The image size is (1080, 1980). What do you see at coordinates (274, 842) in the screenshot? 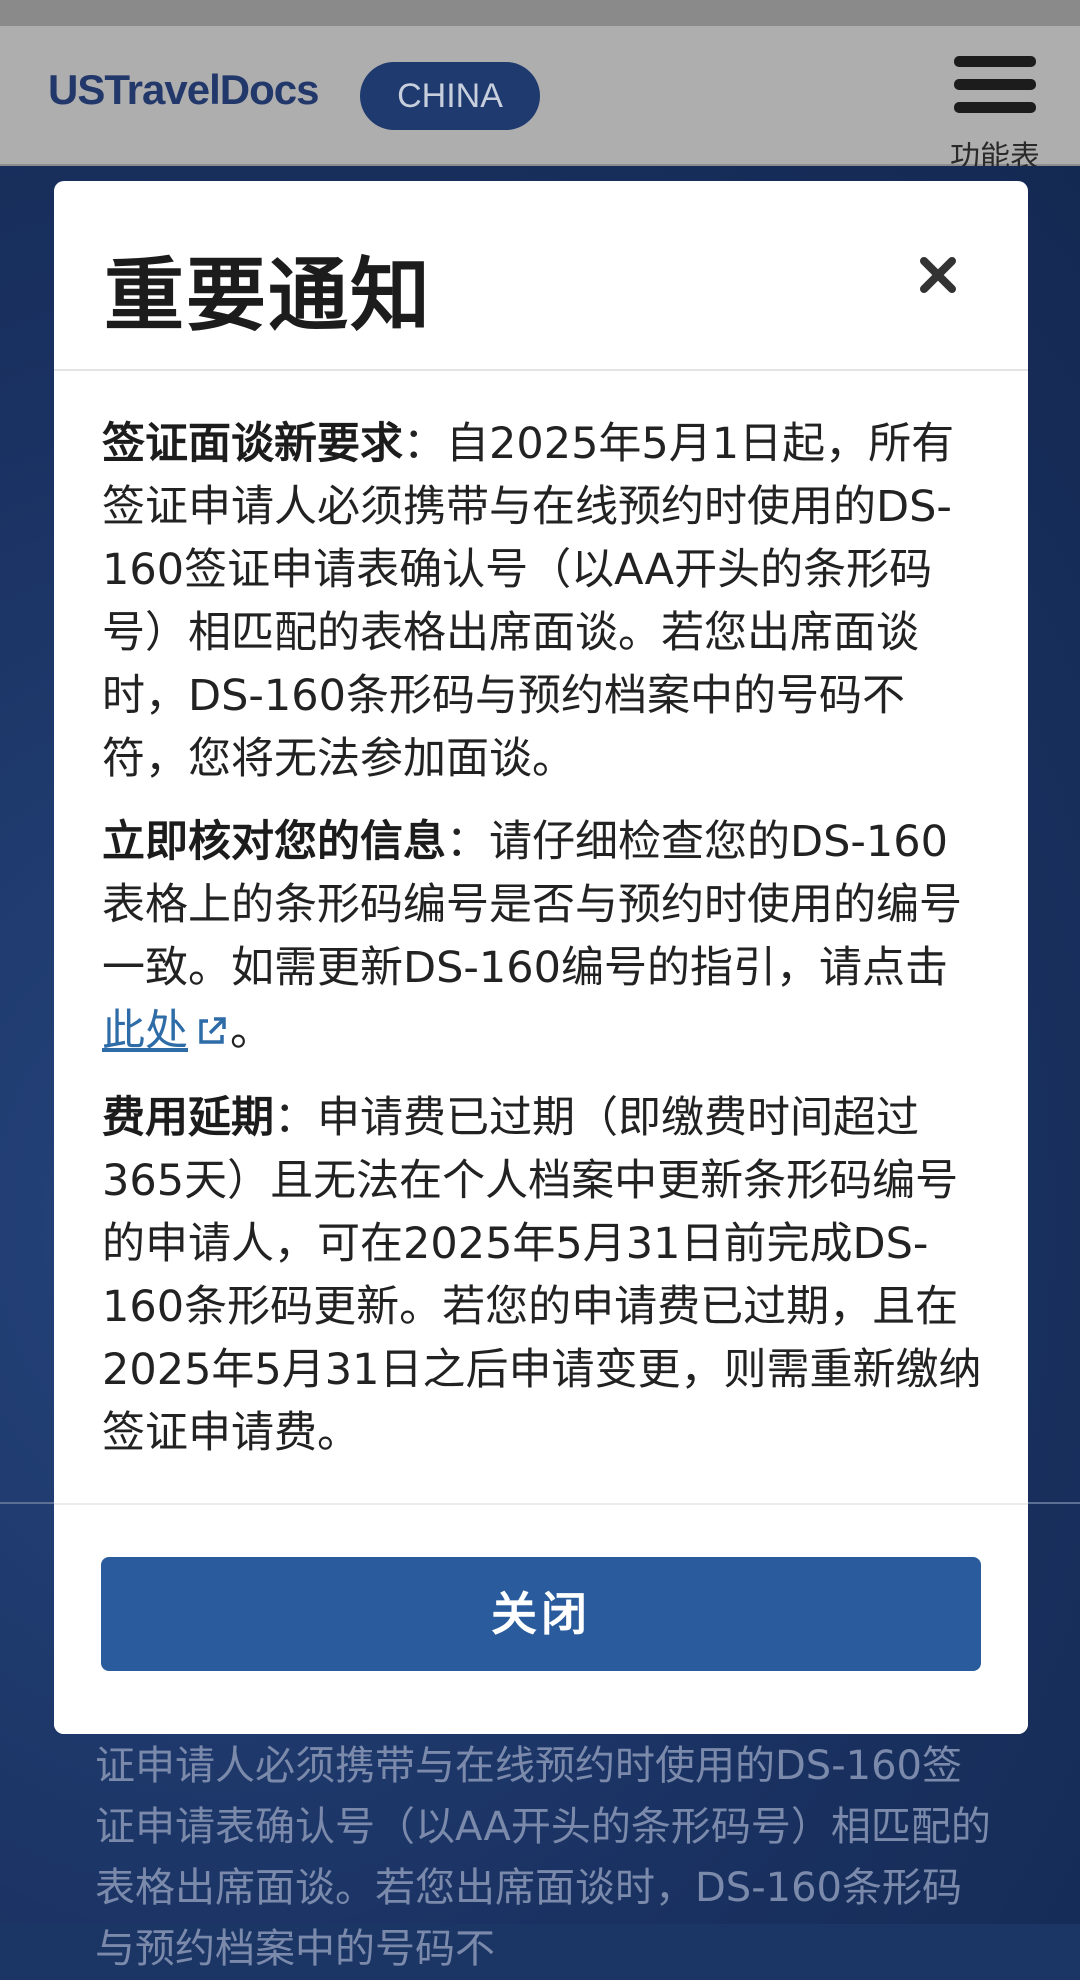
I see `paragraph-heading: 立即核对您的信息` at bounding box center [274, 842].